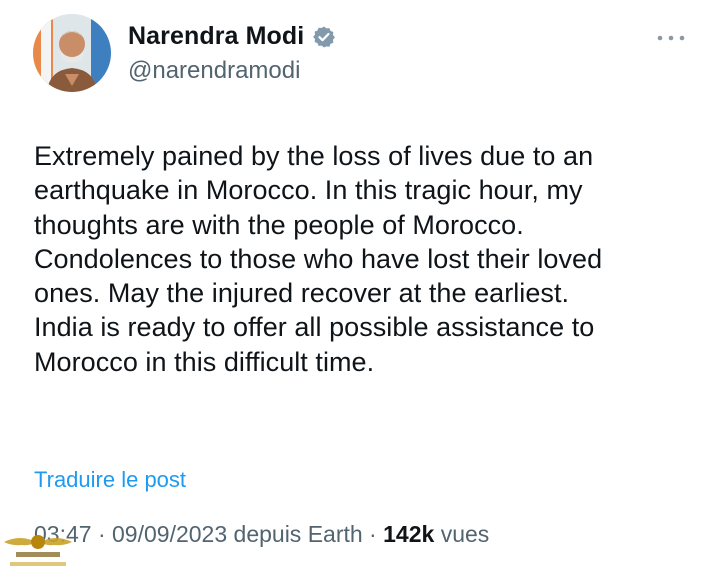  I want to click on views-count: 142k, so click(408, 534).